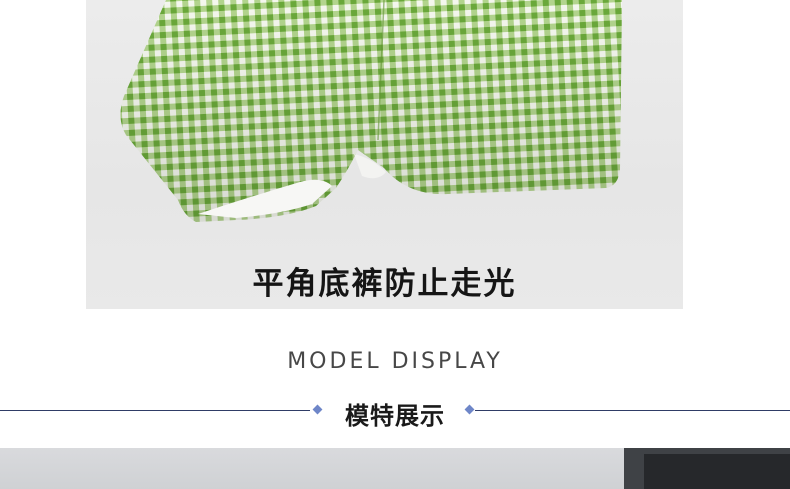 Image resolution: width=790 pixels, height=489 pixels. Describe the element at coordinates (395, 416) in the screenshot. I see `section-title-cn: 模特展示` at that location.